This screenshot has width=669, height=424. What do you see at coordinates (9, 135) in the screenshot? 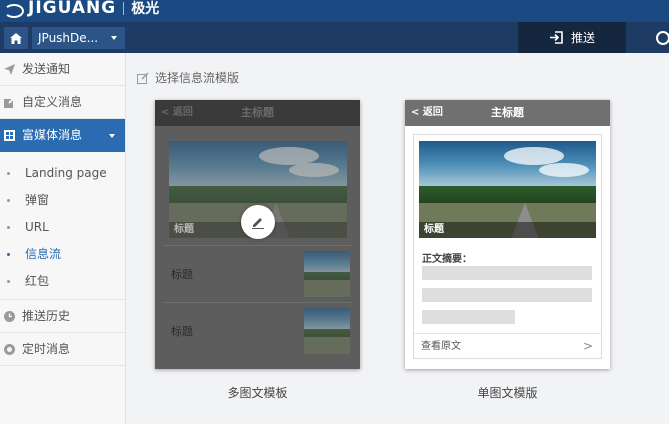
I see `grid-icon` at bounding box center [9, 135].